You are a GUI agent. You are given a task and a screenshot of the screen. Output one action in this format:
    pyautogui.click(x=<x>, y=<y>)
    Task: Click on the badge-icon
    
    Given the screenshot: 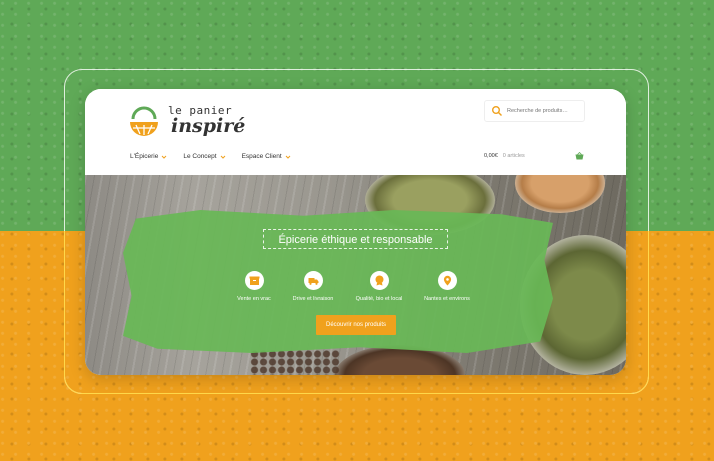 What is the action you would take?
    pyautogui.click(x=379, y=280)
    